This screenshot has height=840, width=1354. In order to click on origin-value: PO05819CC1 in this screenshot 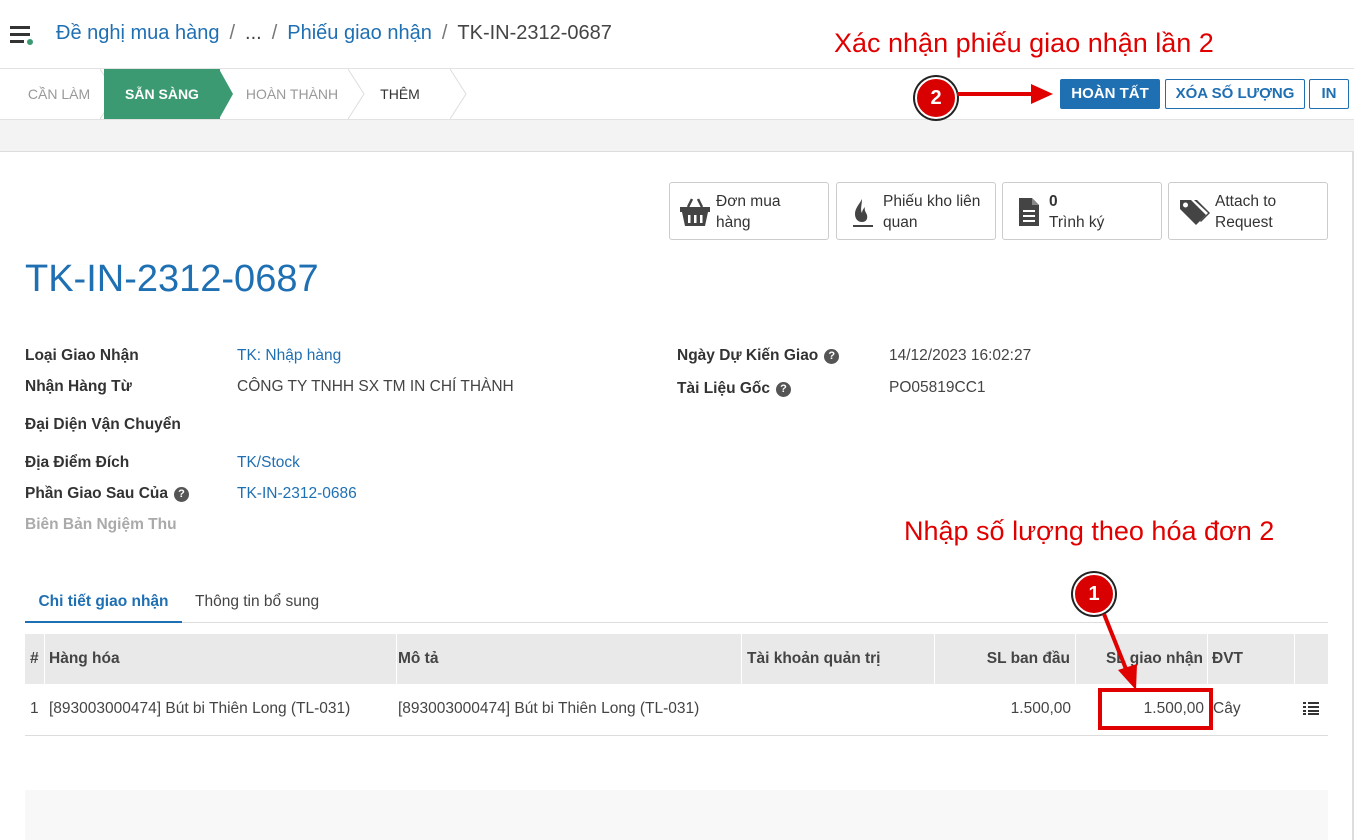, I will do `click(937, 387)`.